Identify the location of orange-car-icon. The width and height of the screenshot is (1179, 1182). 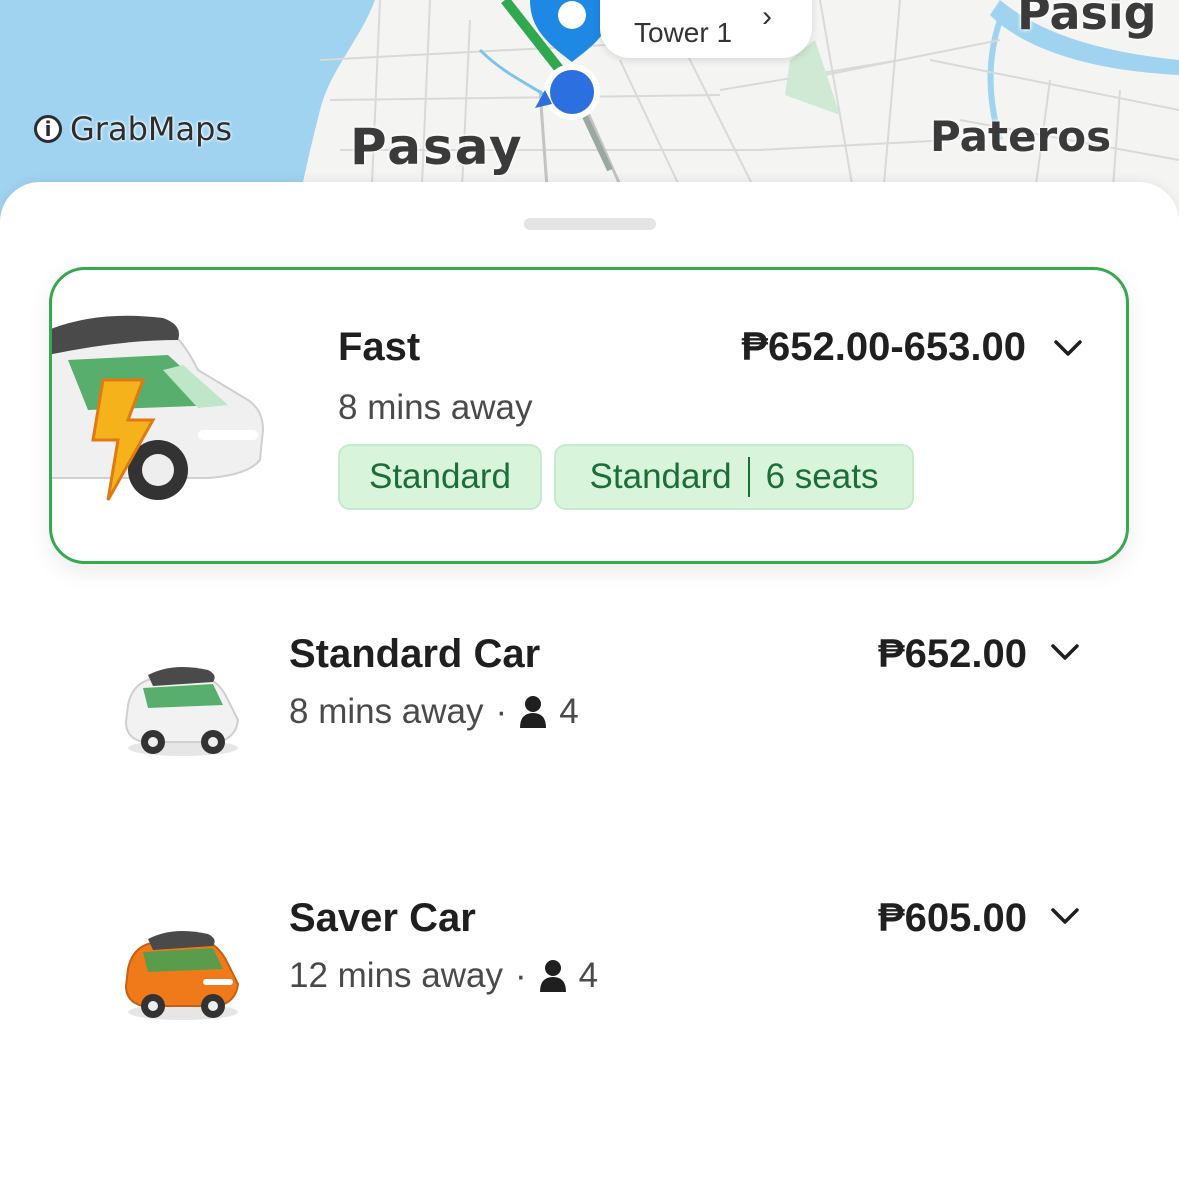
(182, 975).